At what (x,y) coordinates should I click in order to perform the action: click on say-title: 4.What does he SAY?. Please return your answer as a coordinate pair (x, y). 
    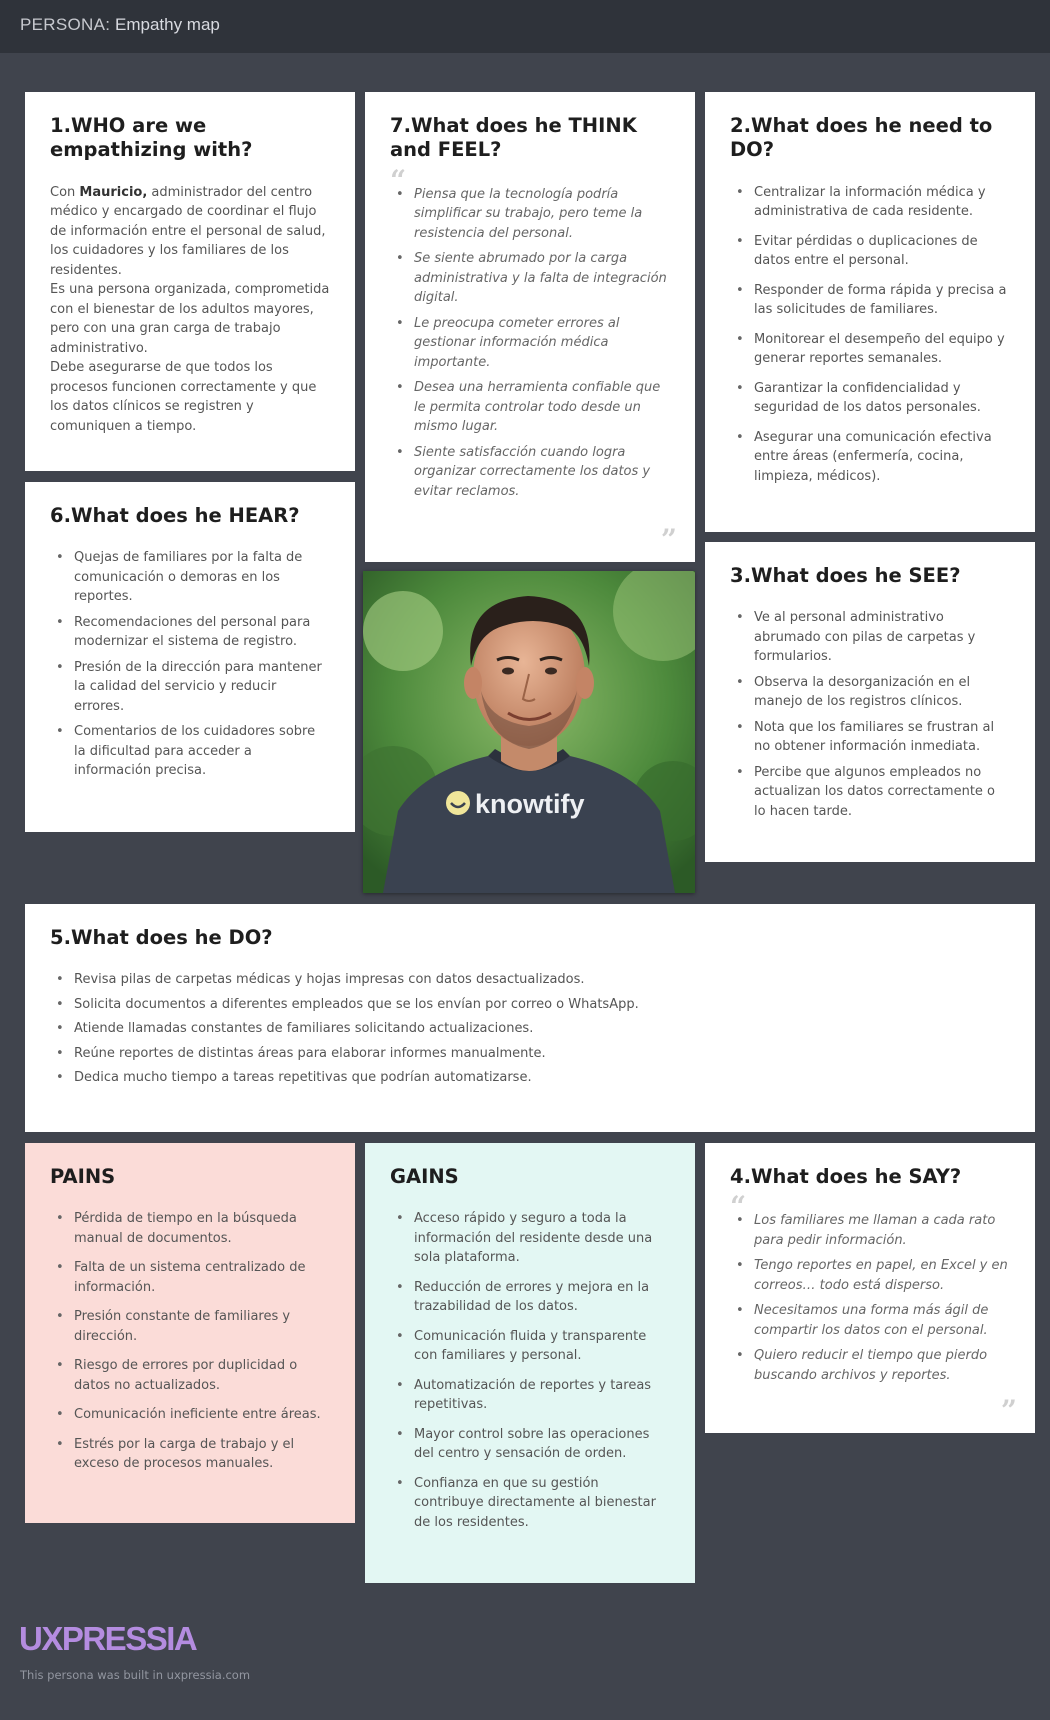
    Looking at the image, I should click on (846, 1176).